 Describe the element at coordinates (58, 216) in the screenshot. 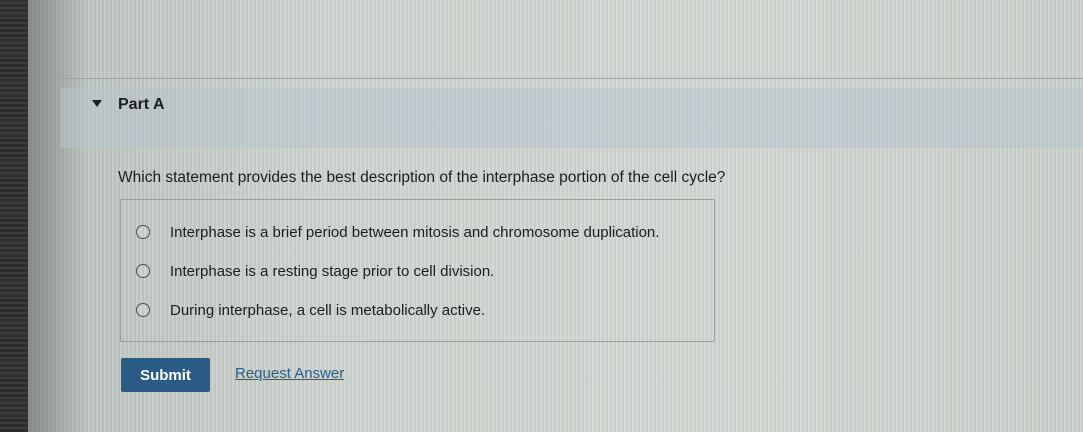

I see `left-edge-shadow` at that location.